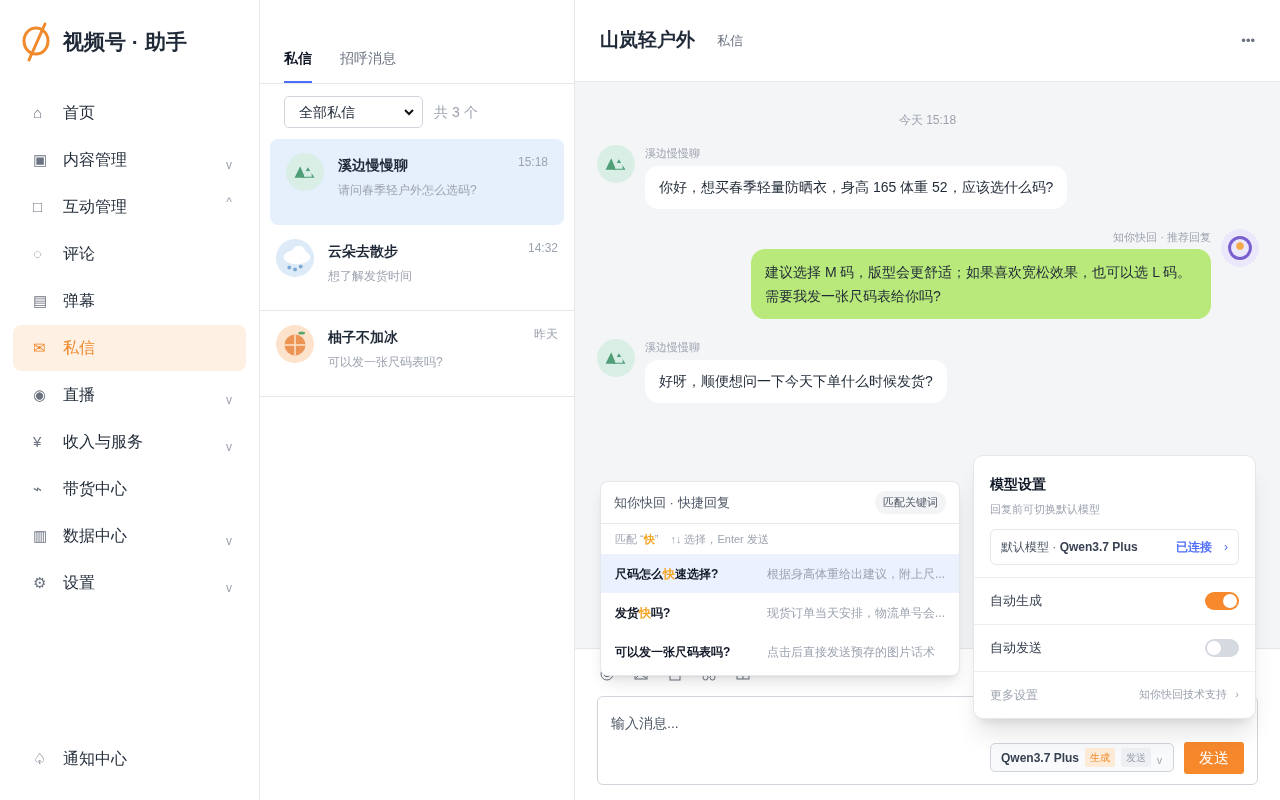 The height and width of the screenshot is (800, 1280). I want to click on mode-tag: 生成, so click(1100, 757).